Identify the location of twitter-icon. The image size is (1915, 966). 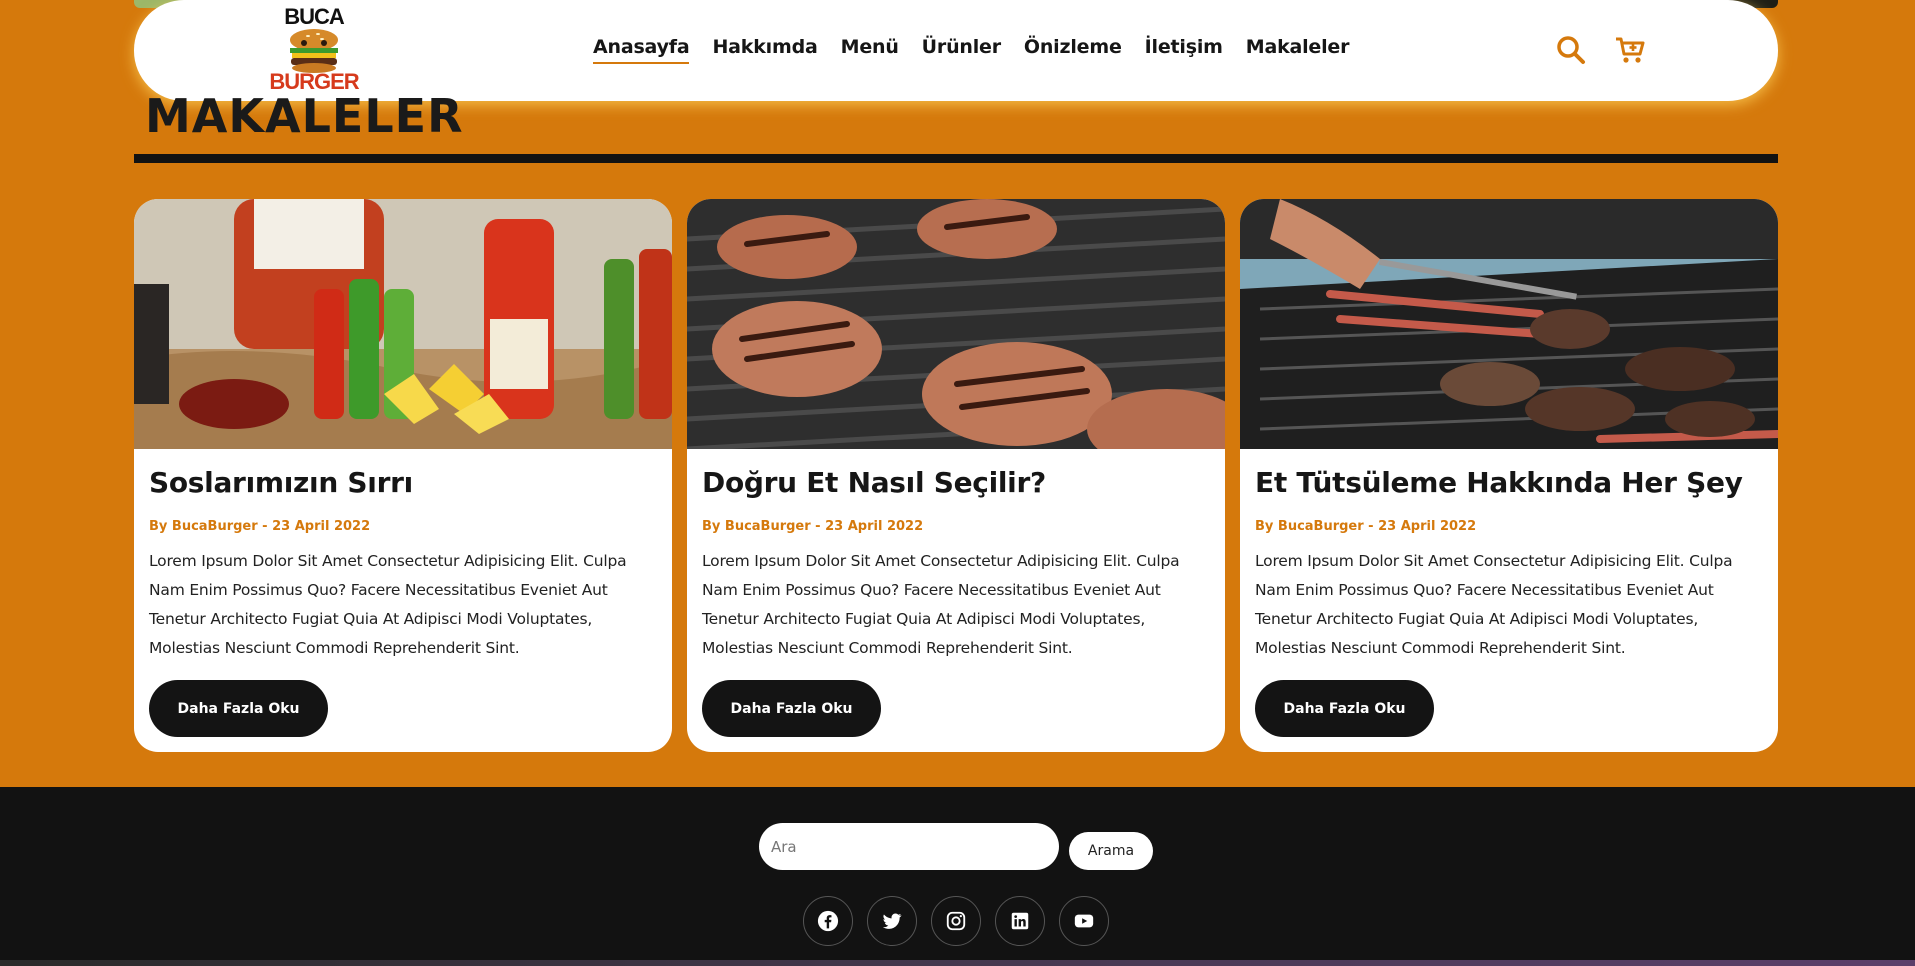
(892, 921).